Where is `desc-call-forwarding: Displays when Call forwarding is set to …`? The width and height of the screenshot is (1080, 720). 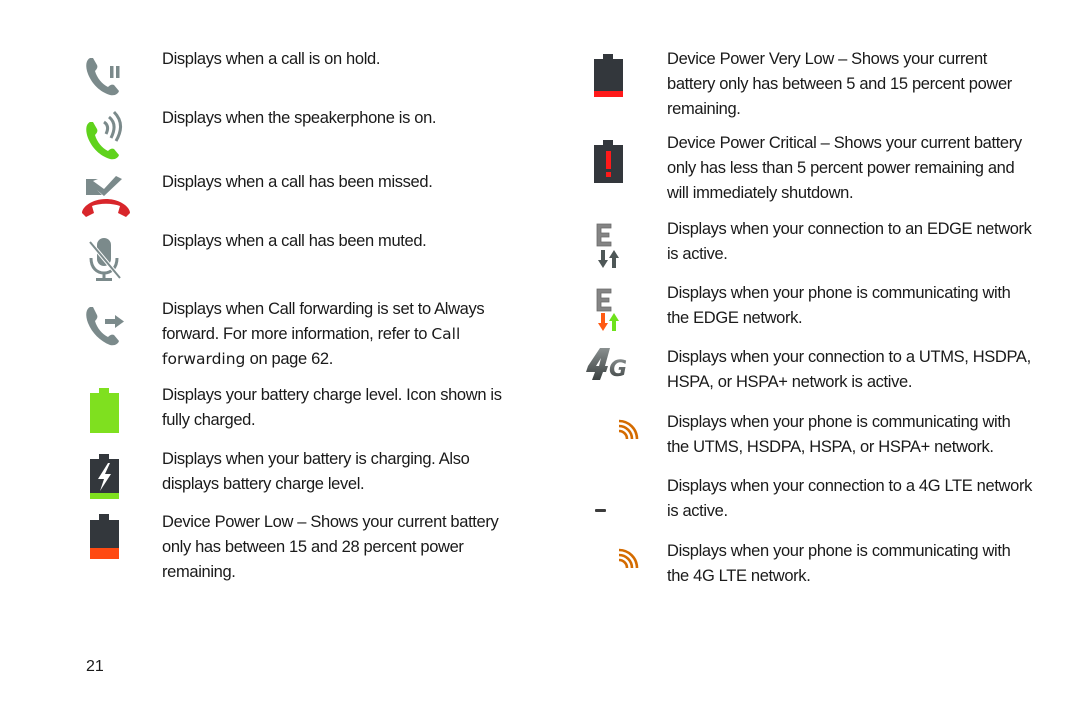 desc-call-forwarding: Displays when Call forwarding is set to … is located at coordinates (323, 334).